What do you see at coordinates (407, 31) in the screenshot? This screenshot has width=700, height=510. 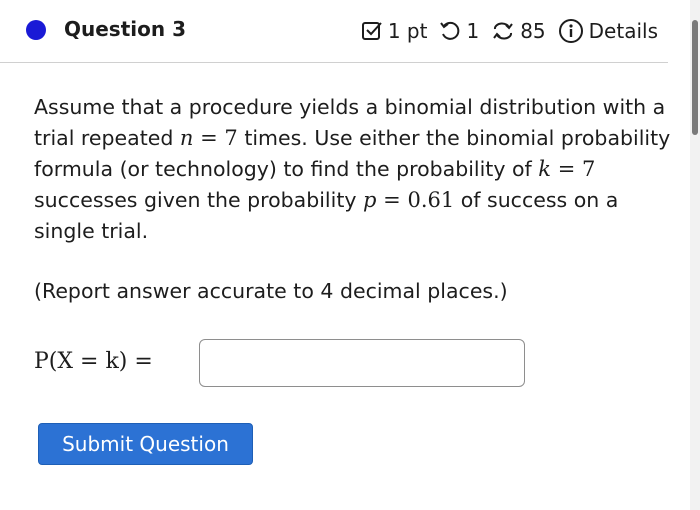 I see `points-label: 1 pt` at bounding box center [407, 31].